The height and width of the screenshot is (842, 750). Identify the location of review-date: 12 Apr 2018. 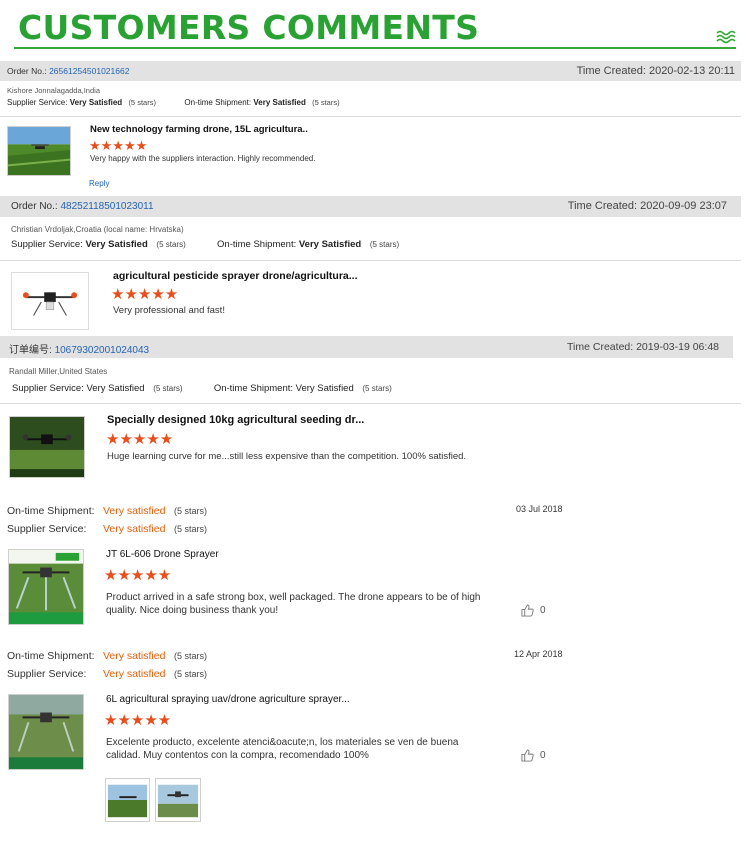
(538, 654).